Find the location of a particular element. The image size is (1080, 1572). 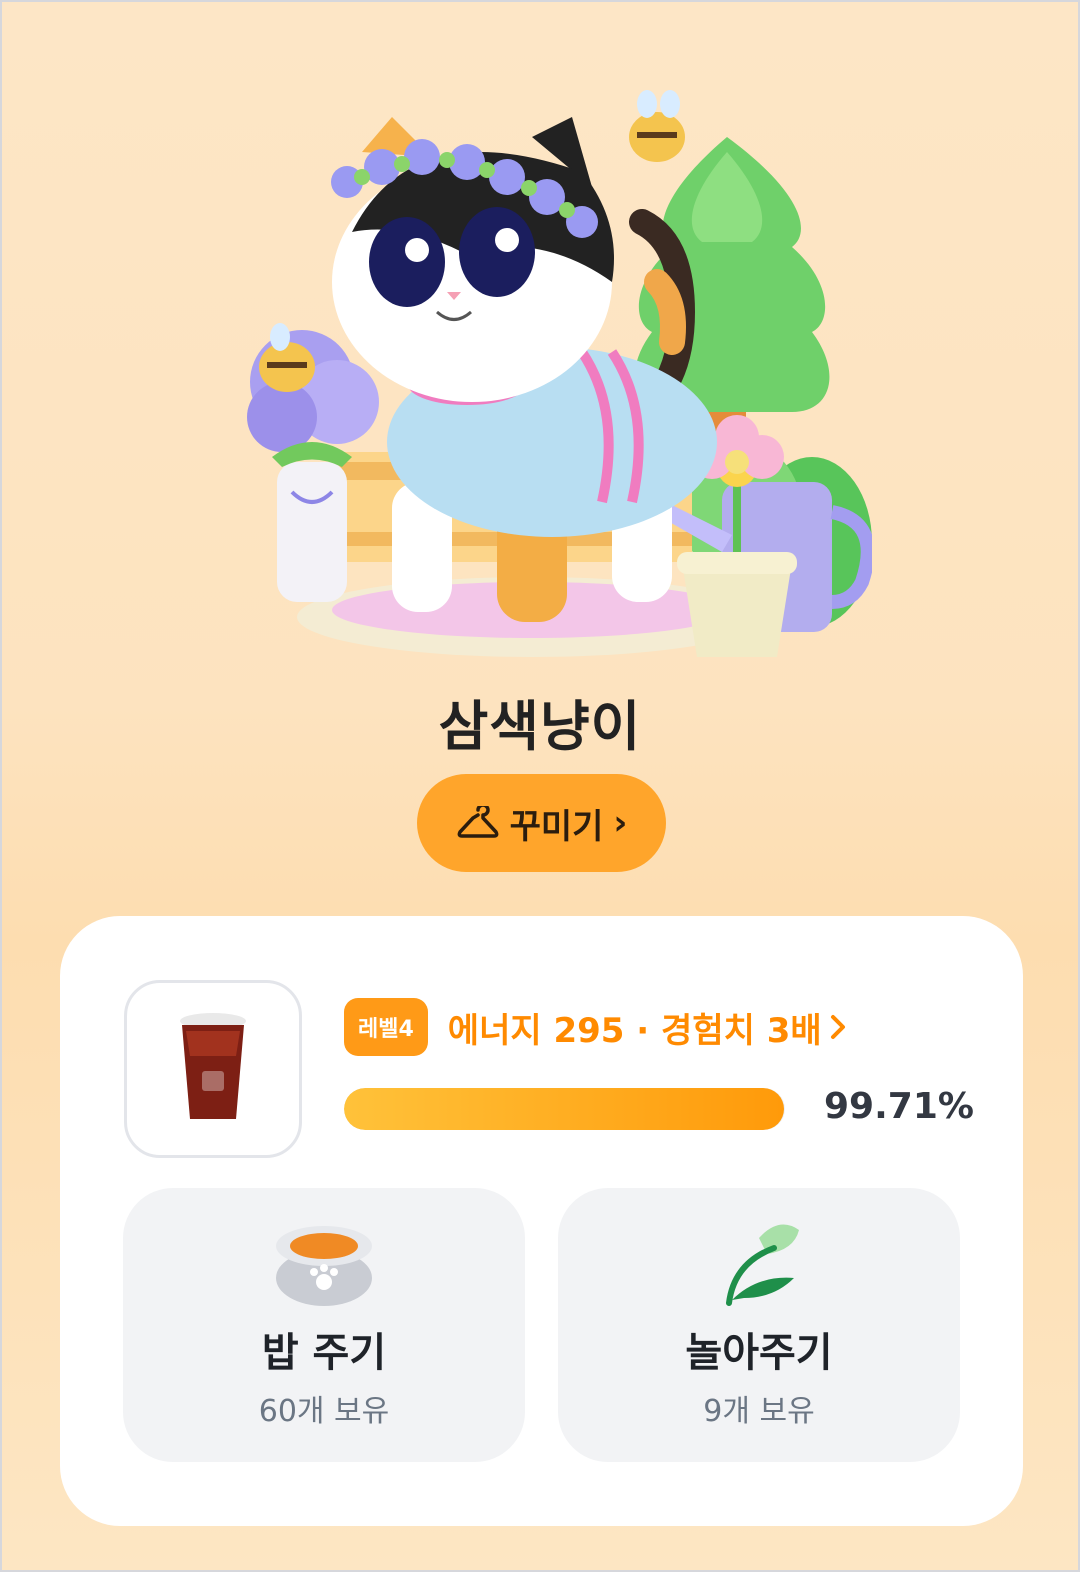

item-thumbnail is located at coordinates (213, 1069).